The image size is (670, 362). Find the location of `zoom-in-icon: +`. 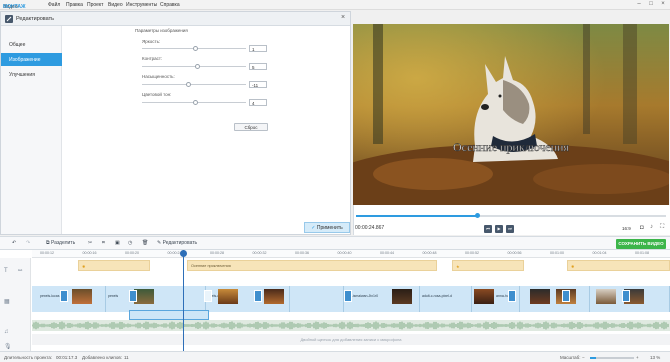

zoom-in-icon: + is located at coordinates (637, 357).